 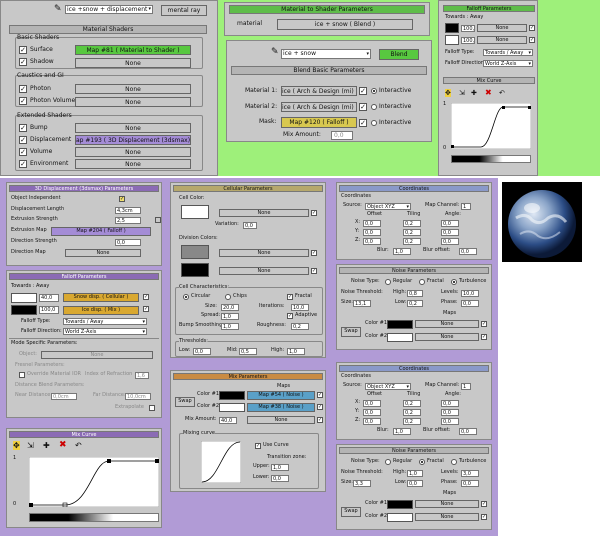 What do you see at coordinates (450, 232) in the screenshot?
I see `angle-y-field: 0,0` at bounding box center [450, 232].